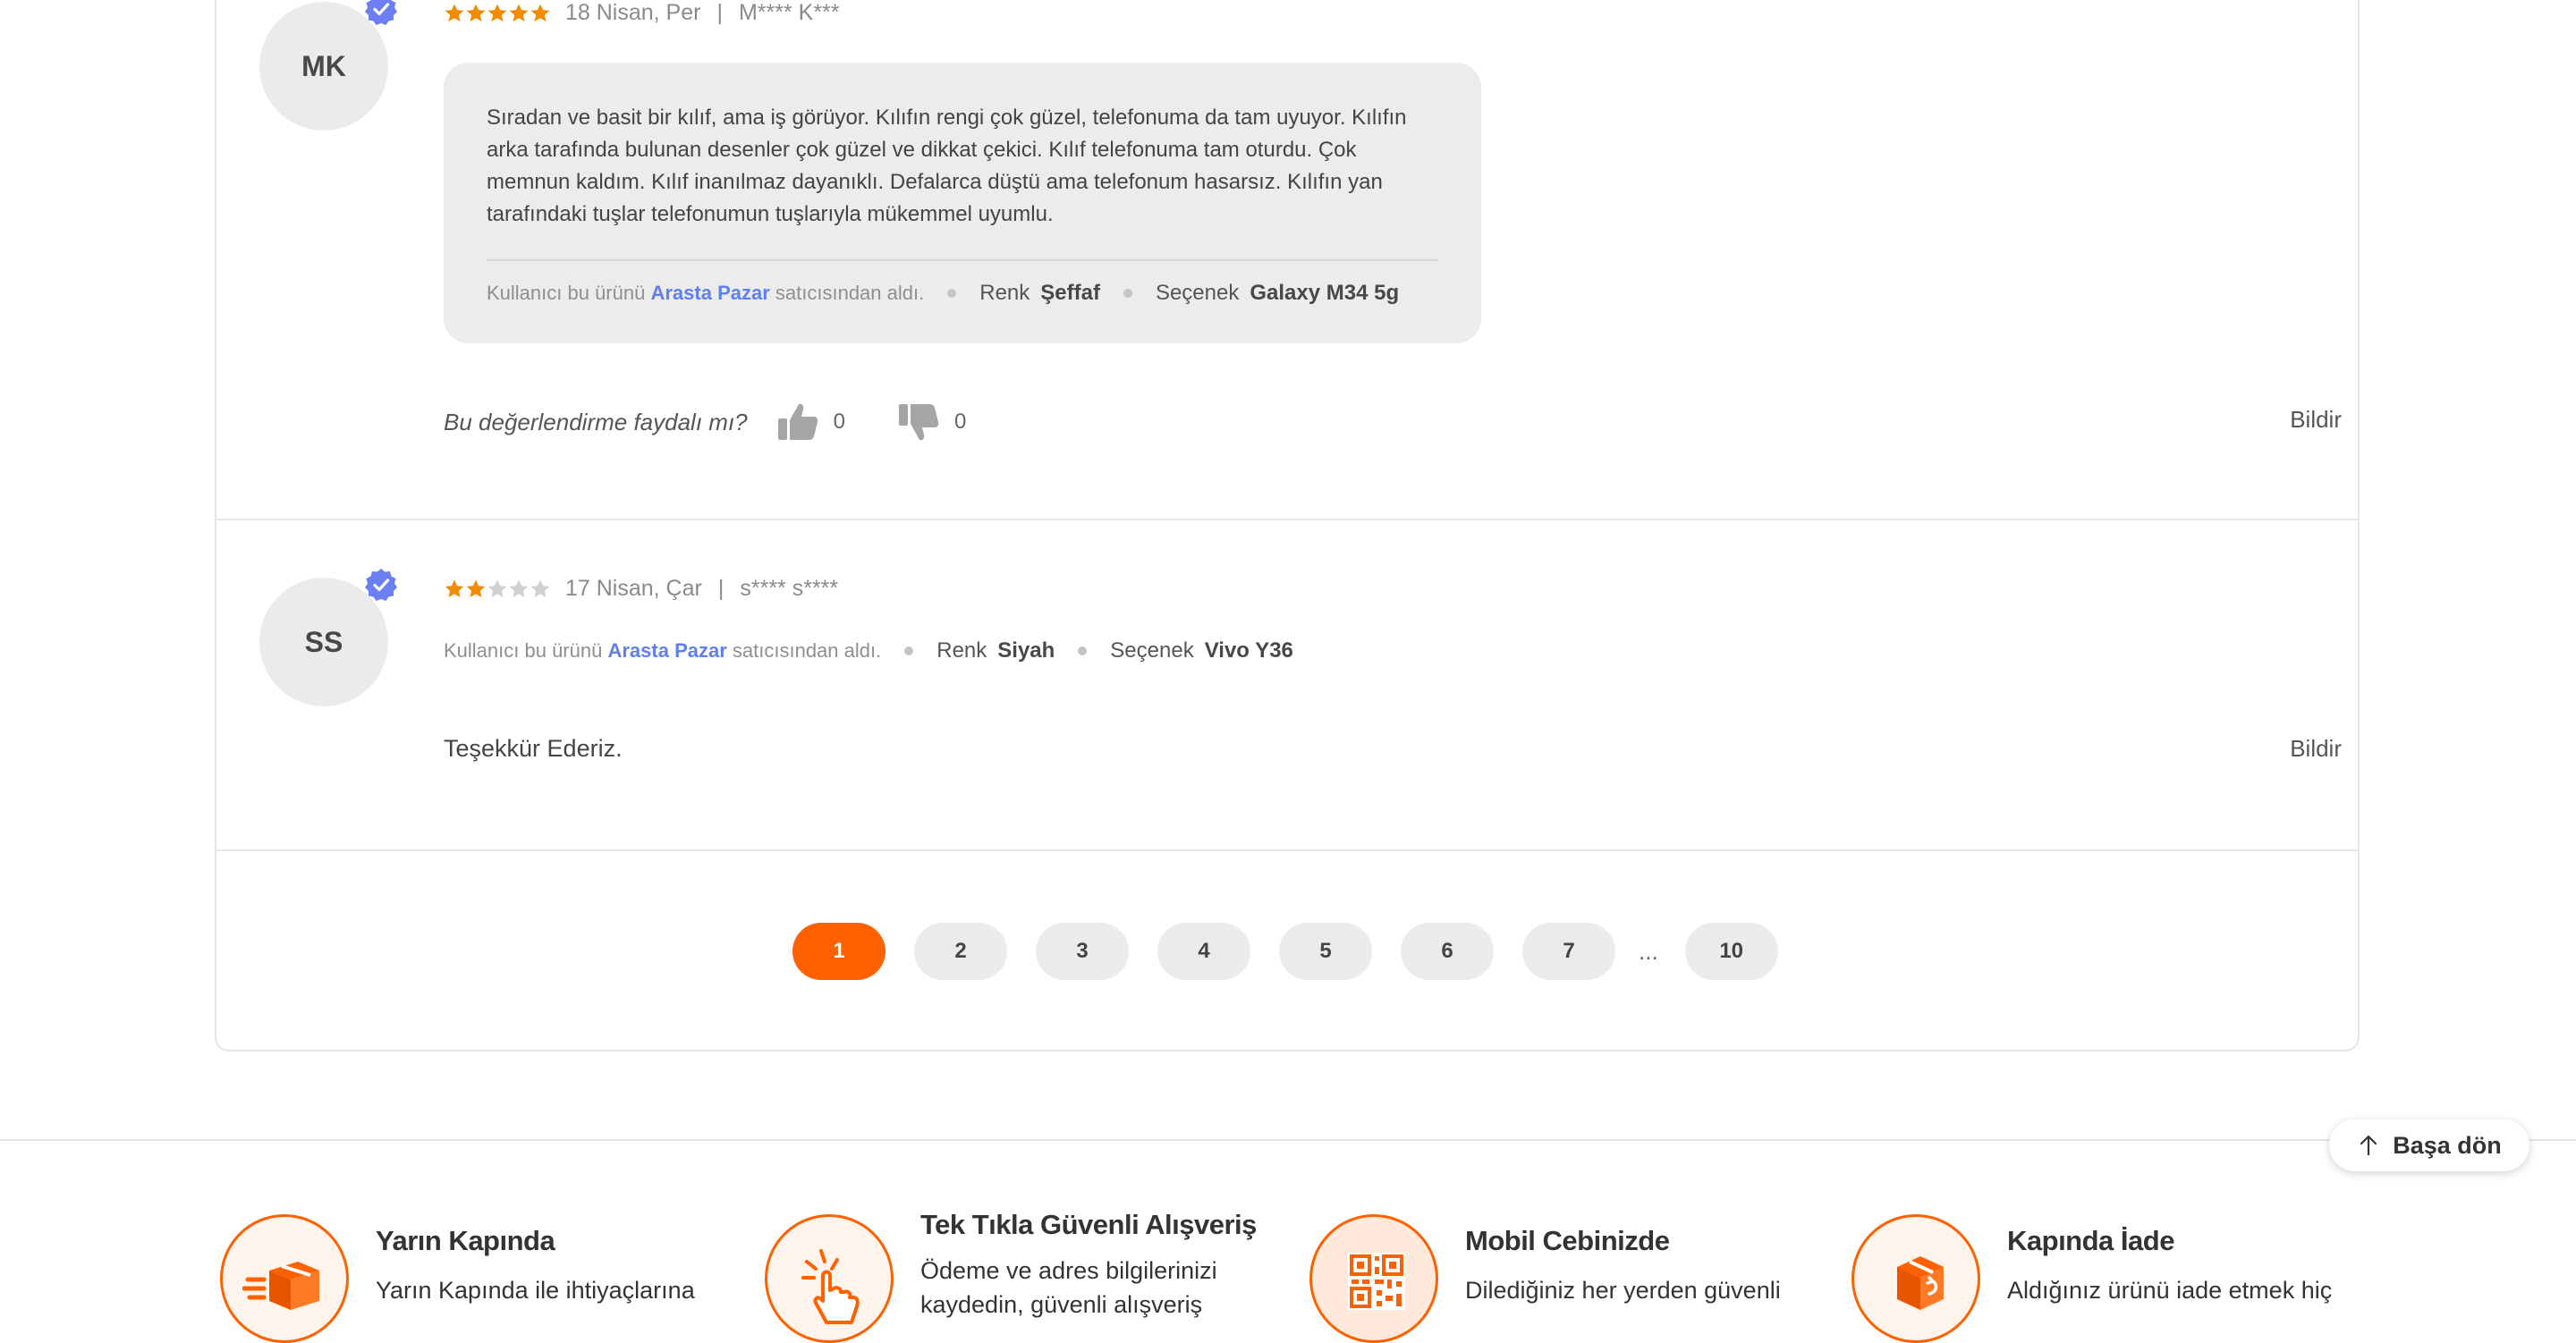  What do you see at coordinates (2090, 1240) in the screenshot?
I see `feature-title: Kapında İade` at bounding box center [2090, 1240].